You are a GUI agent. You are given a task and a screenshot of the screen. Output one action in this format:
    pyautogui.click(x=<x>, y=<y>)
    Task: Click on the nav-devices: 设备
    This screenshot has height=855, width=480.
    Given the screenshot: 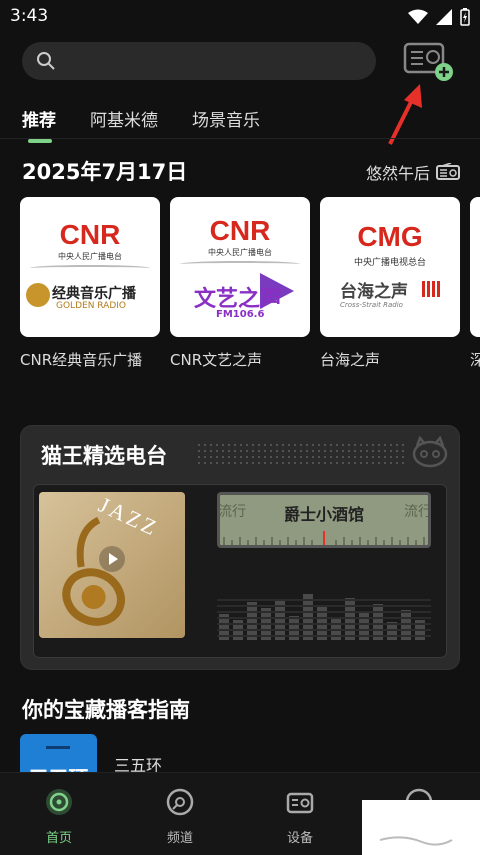 What is the action you would take?
    pyautogui.click(x=300, y=816)
    